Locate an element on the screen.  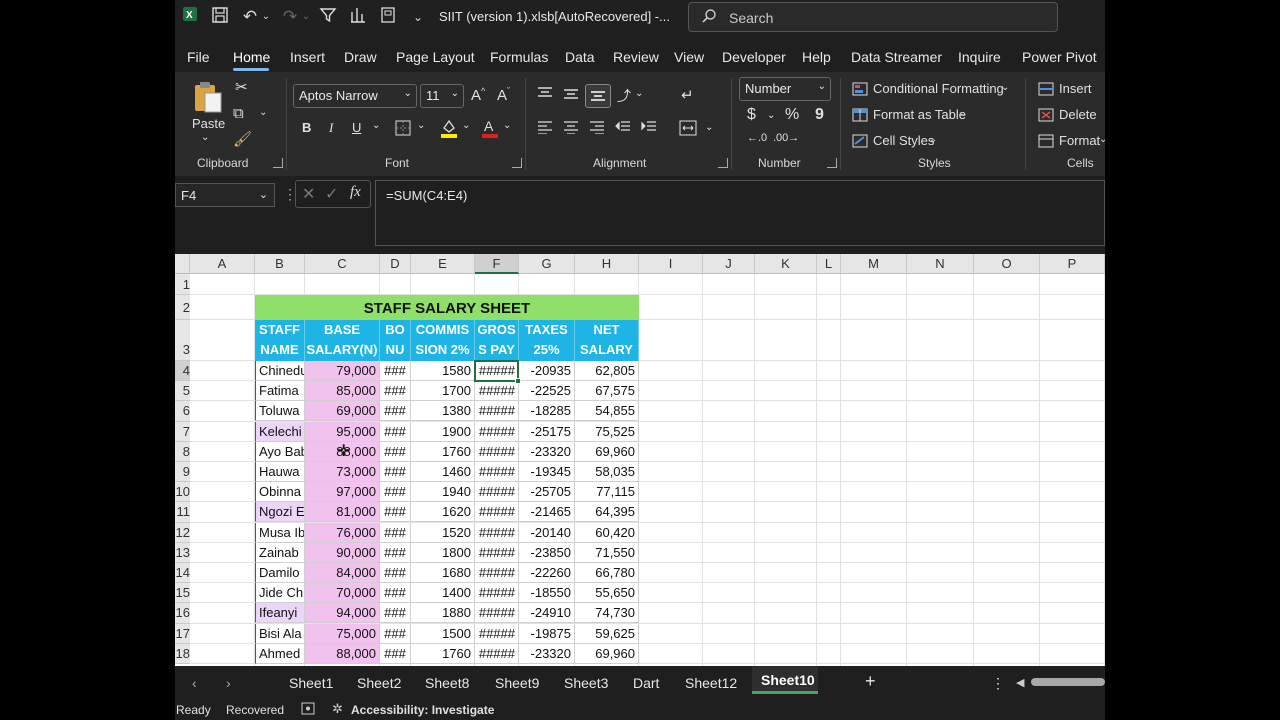
cell-net: 69,960 is located at coordinates (607, 653).